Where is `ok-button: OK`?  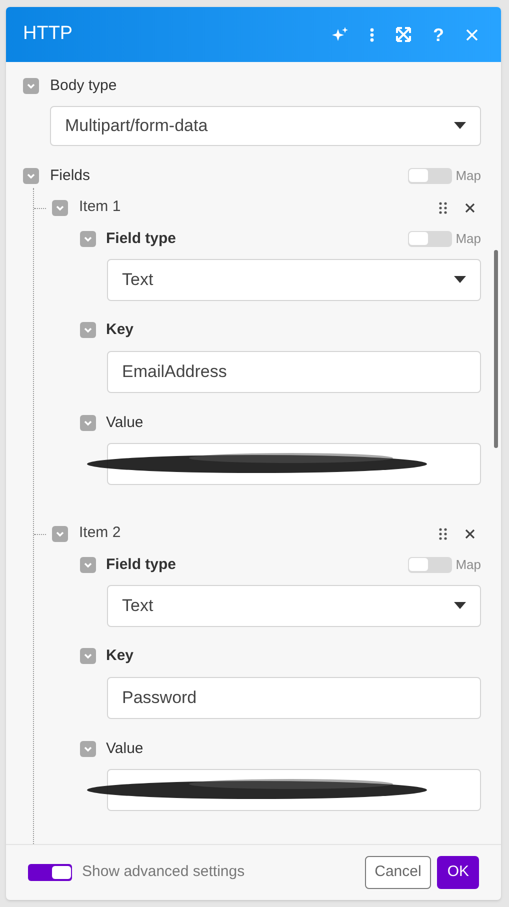
ok-button: OK is located at coordinates (458, 872).